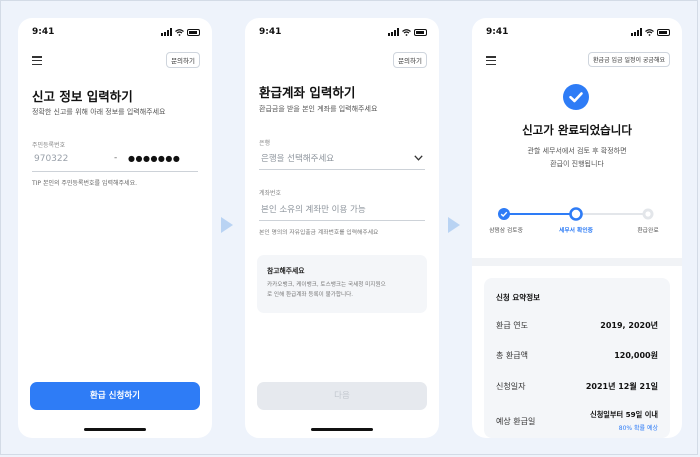 This screenshot has width=700, height=457. I want to click on id-number-label: 주민등록번호, so click(49, 145).